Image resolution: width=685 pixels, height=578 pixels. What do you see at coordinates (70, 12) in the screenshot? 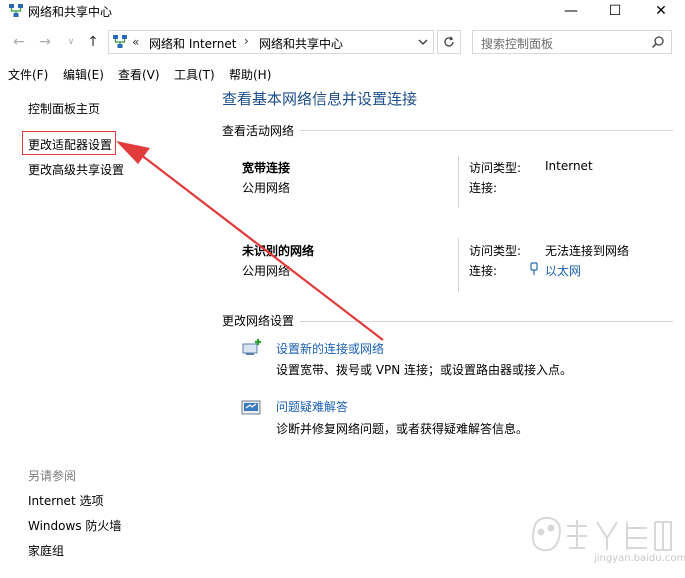
I see `window-title: 网络和共享中心` at bounding box center [70, 12].